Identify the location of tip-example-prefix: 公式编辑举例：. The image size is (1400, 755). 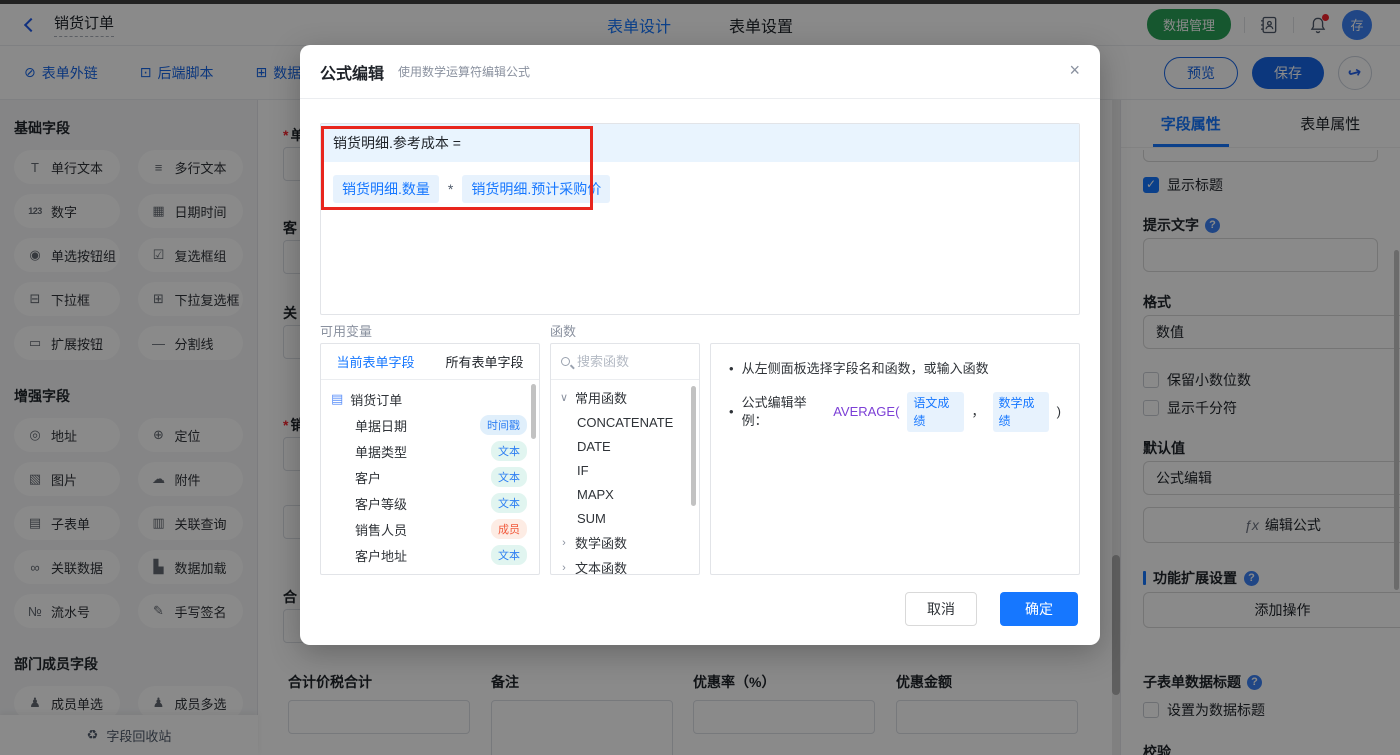
(774, 411).